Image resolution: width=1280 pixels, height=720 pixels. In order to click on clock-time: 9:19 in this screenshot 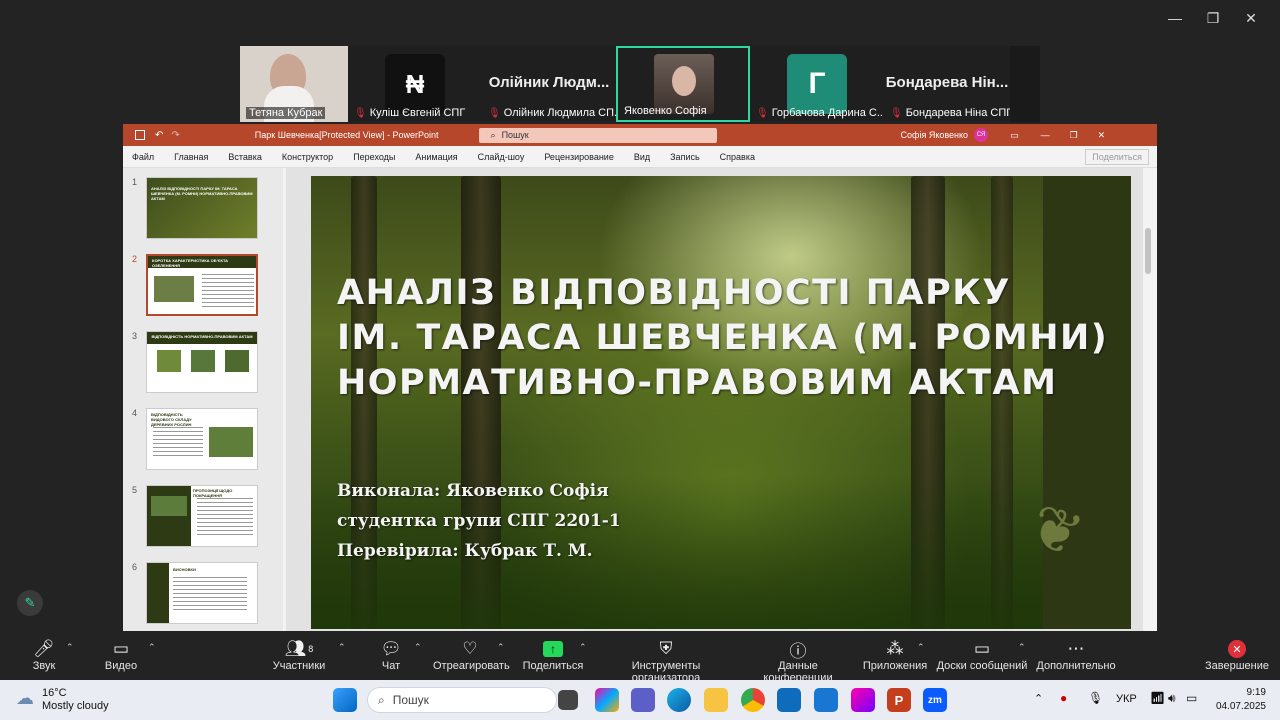, I will do `click(1256, 692)`.